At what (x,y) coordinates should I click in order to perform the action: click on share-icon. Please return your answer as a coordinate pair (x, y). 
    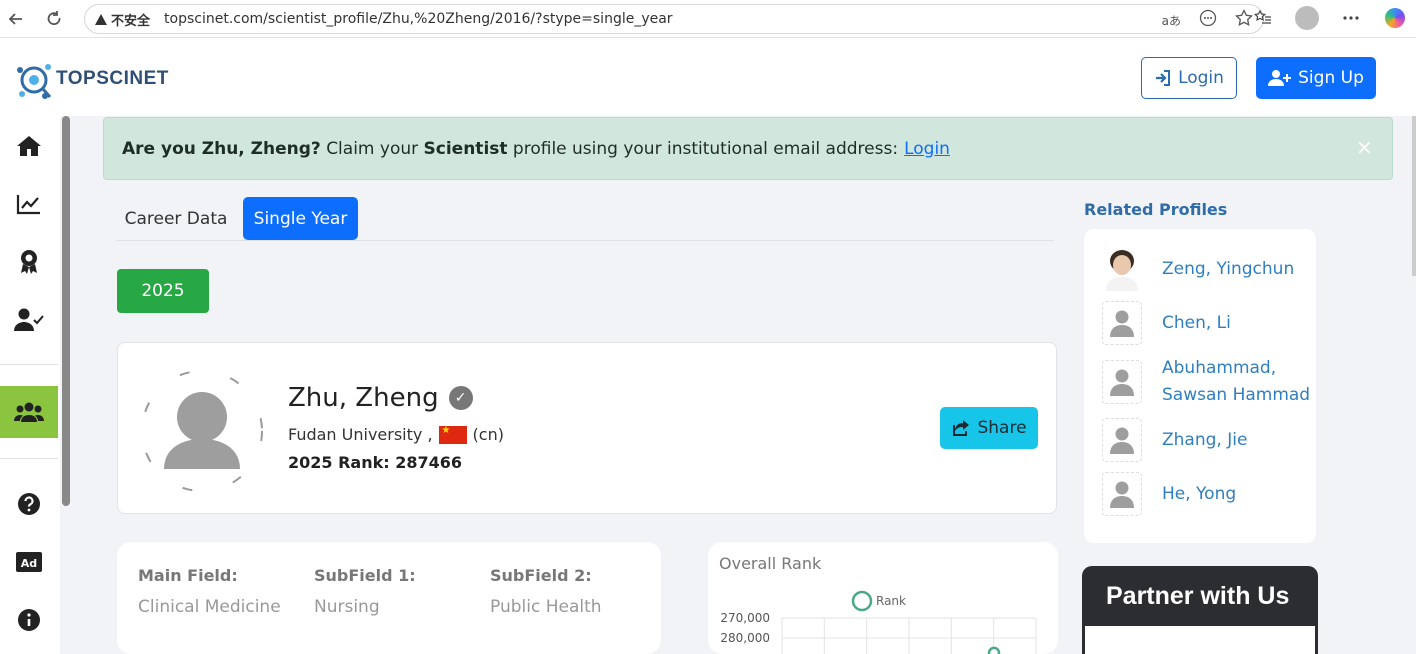
    Looking at the image, I should click on (961, 428).